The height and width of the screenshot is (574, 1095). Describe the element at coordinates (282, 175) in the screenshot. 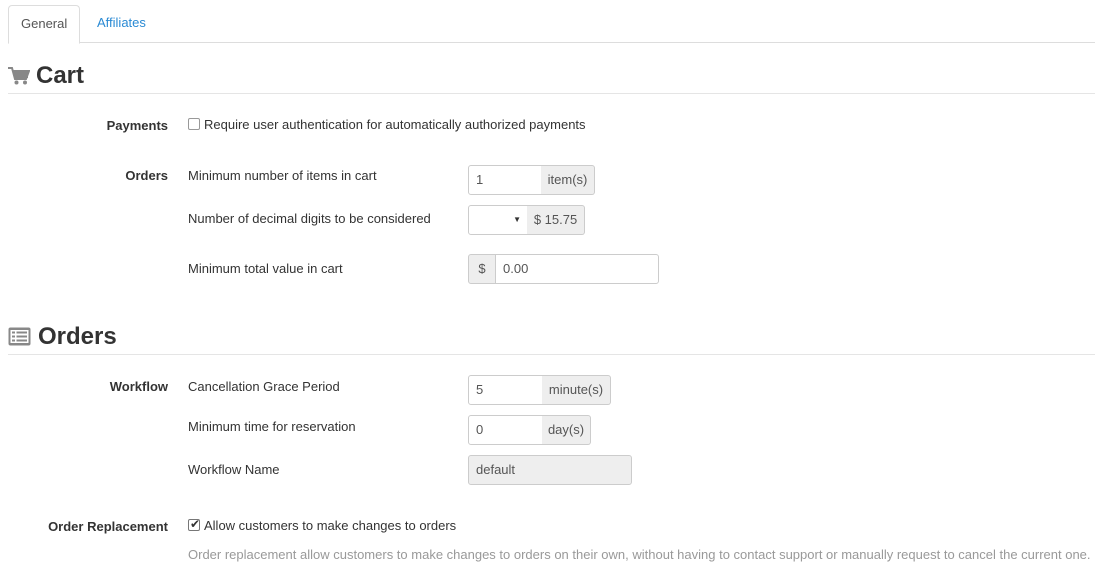

I see `min-items-label: Minimum number of items in cart` at that location.